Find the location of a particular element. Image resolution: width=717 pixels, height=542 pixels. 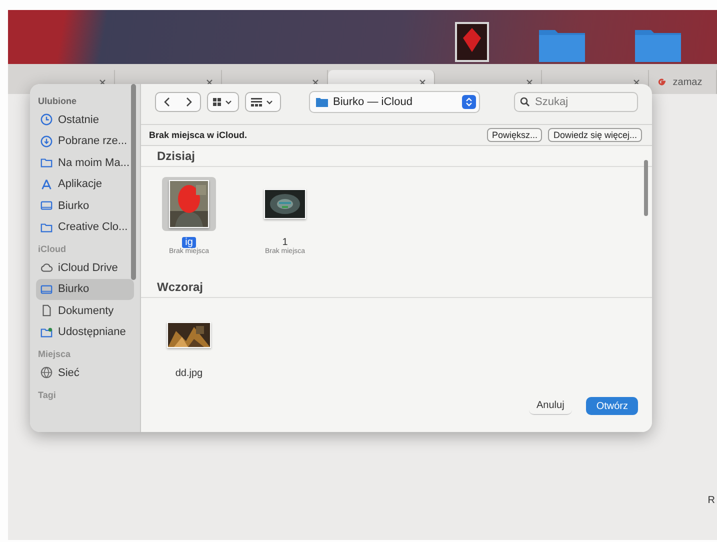

globe-icon is located at coordinates (46, 373).